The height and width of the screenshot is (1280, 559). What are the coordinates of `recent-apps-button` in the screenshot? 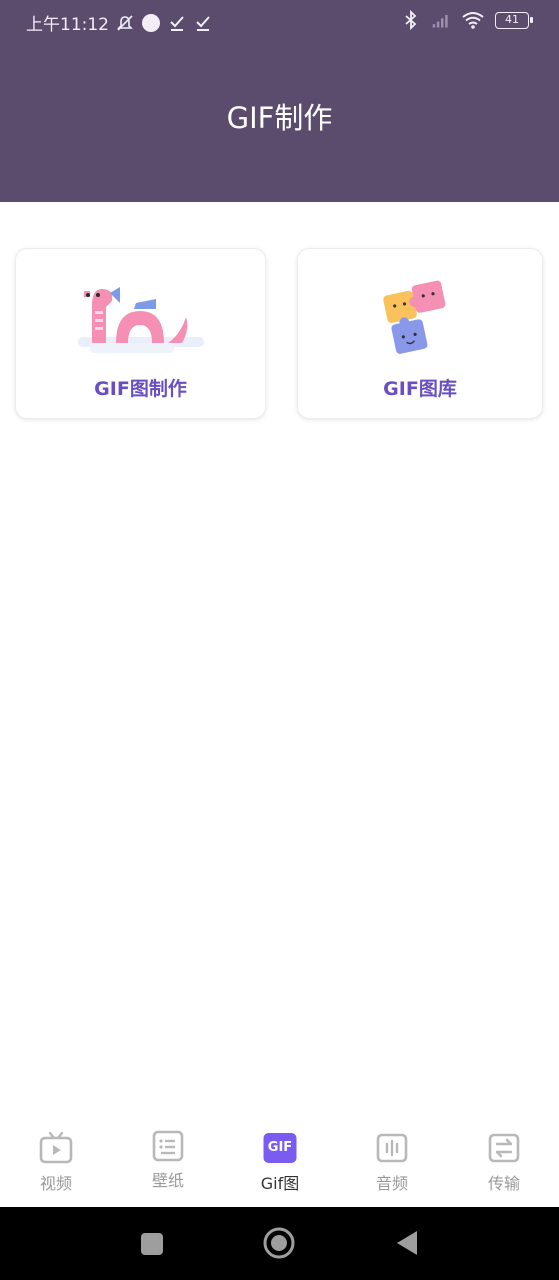 It's located at (152, 1243).